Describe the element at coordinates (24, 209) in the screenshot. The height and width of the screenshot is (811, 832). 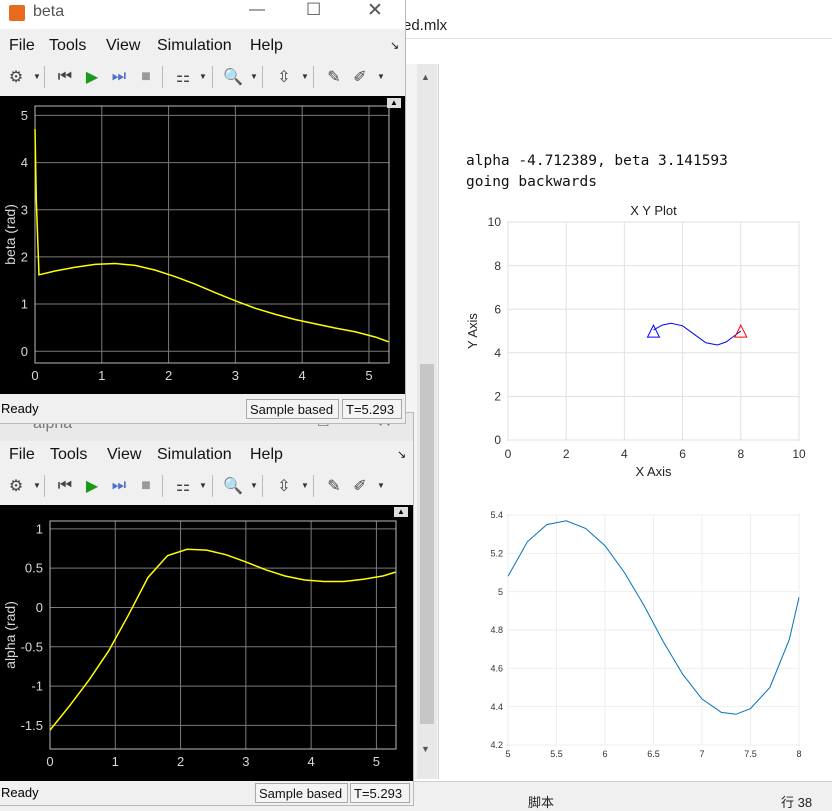
I see `y-tick-label: 3` at that location.